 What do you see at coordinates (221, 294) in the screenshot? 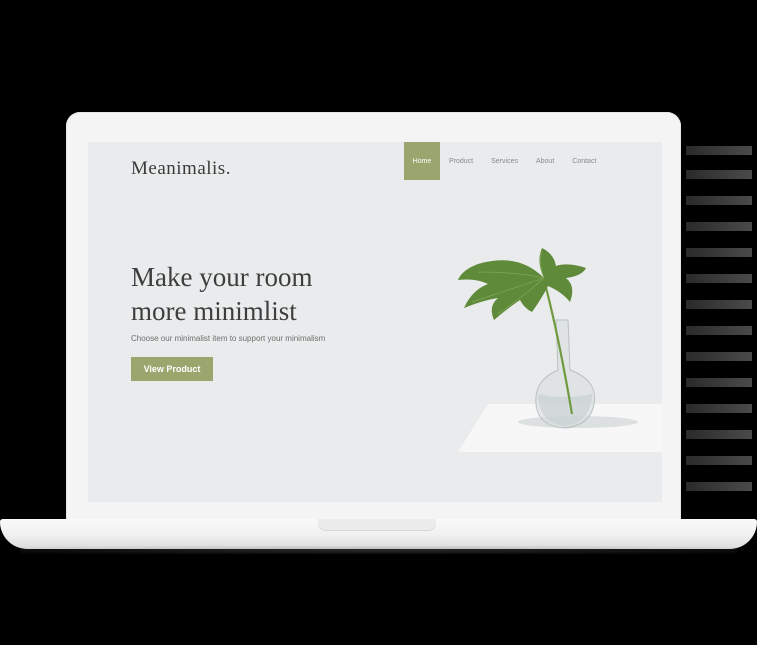
I see `hero-headline: Make your room more minimlist` at bounding box center [221, 294].